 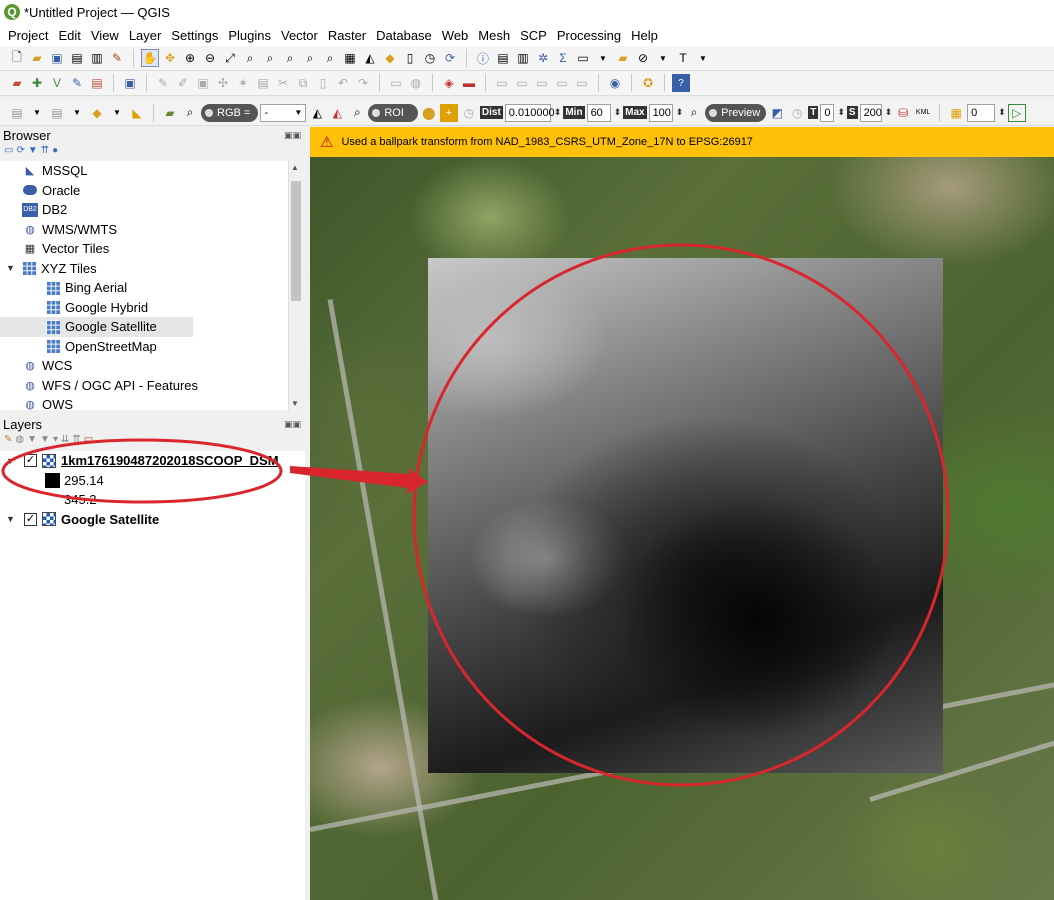 What do you see at coordinates (183, 83) in the screenshot?
I see `toggle-editing-icon: ✐` at bounding box center [183, 83].